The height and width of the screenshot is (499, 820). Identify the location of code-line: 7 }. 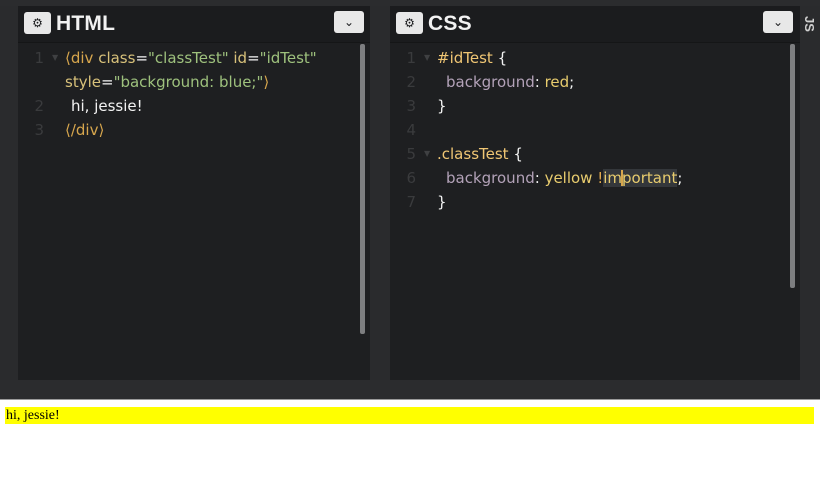
(595, 202).